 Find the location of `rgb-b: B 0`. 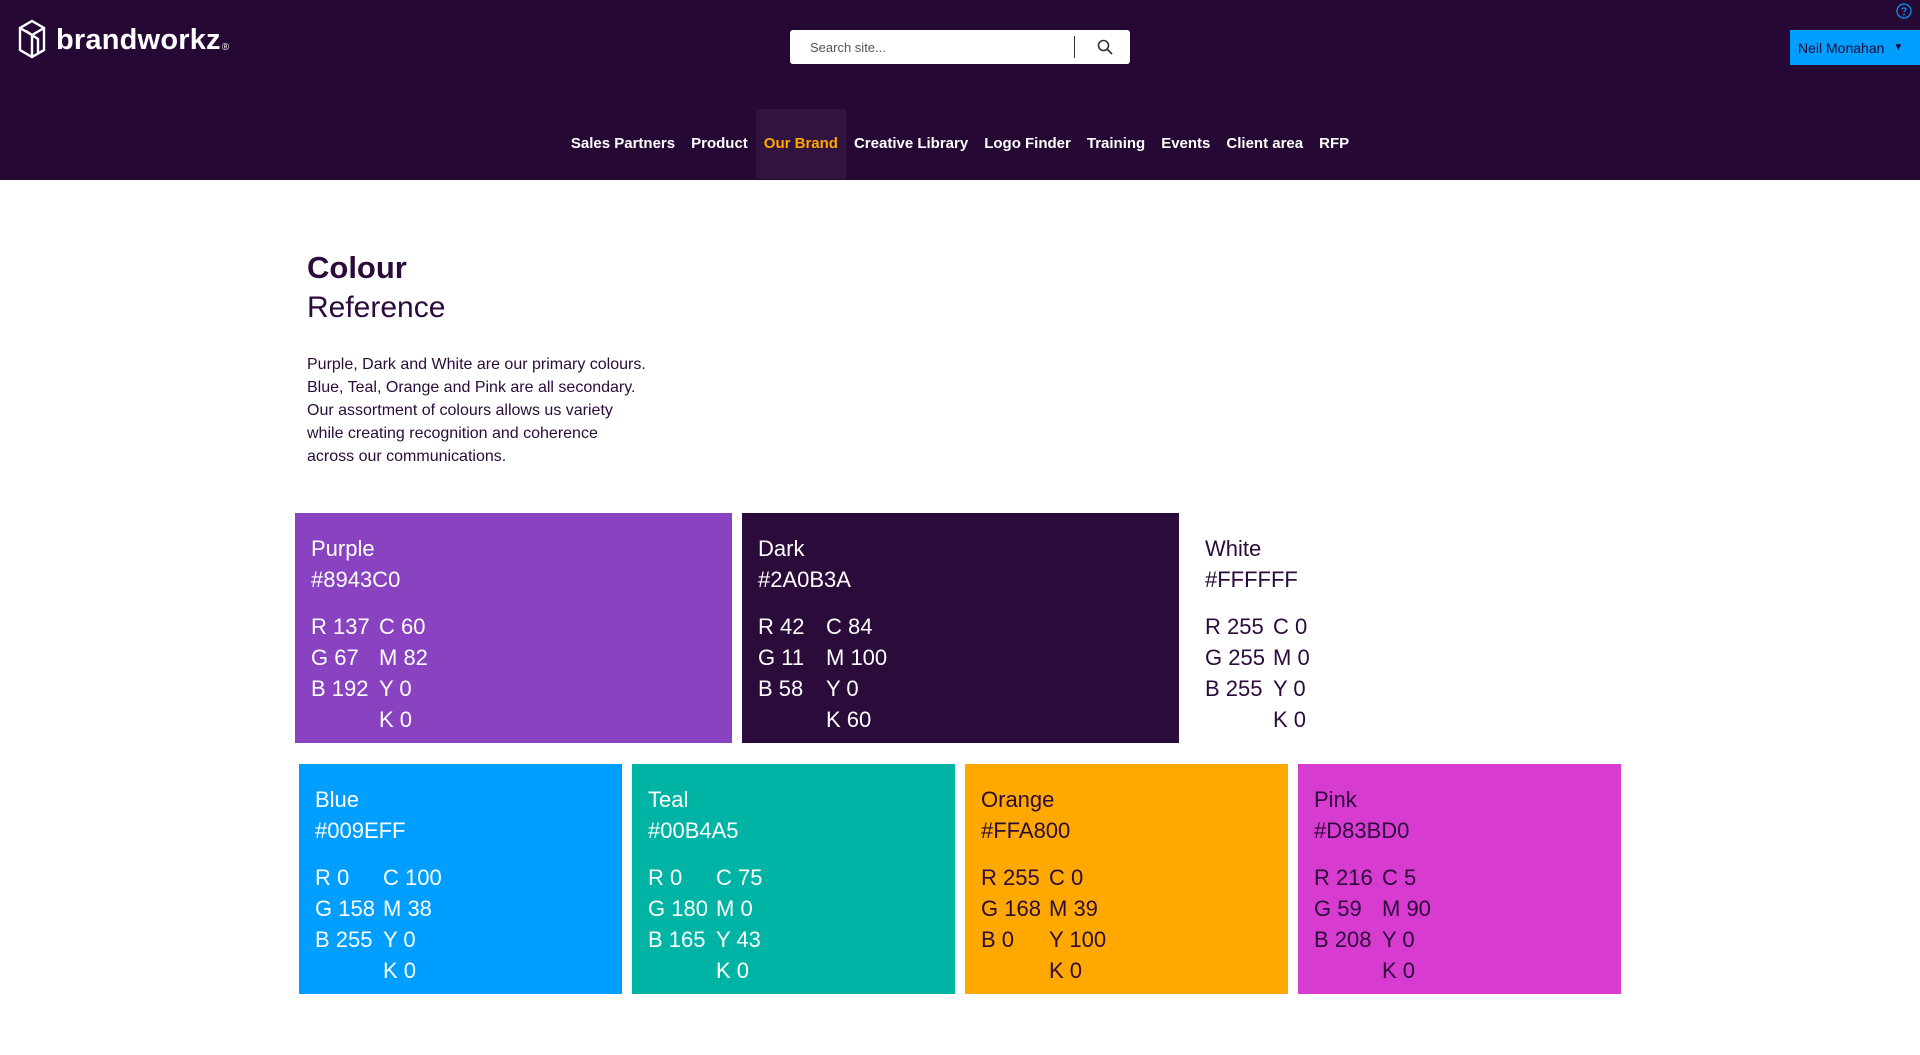

rgb-b: B 0 is located at coordinates (998, 939).